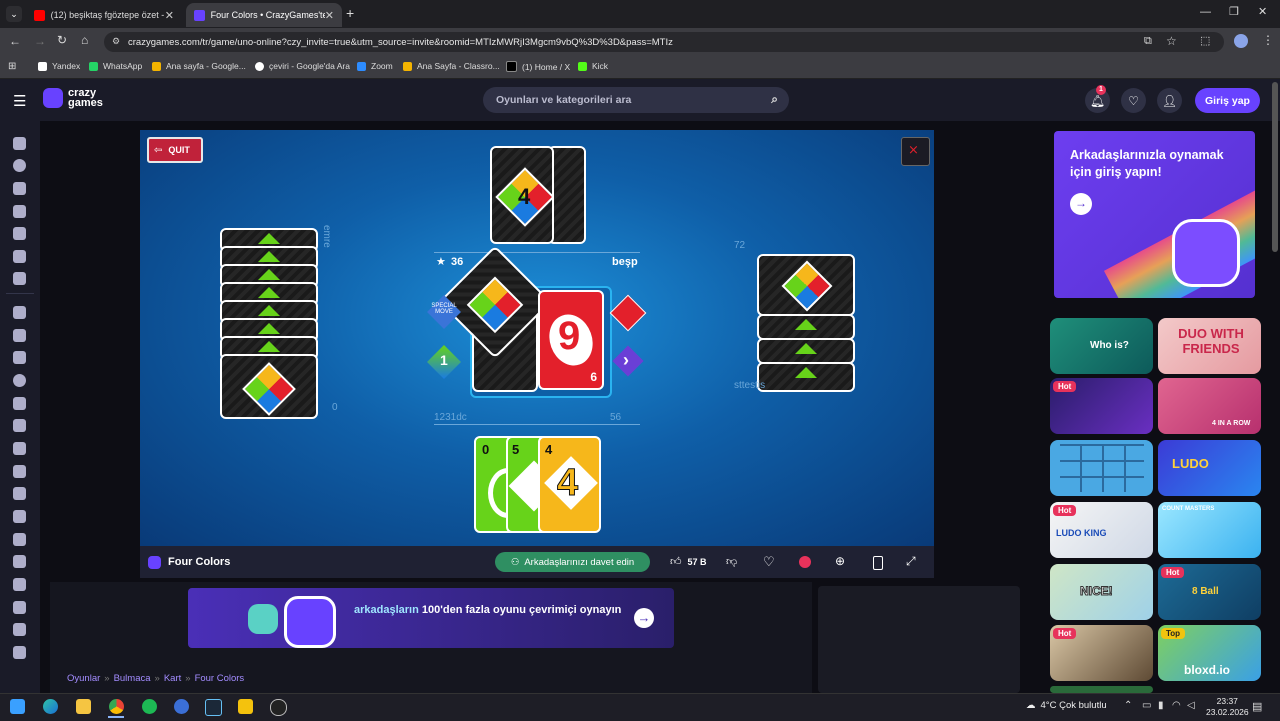 This screenshot has height=721, width=1280. Describe the element at coordinates (50, 706) in the screenshot. I see `edge-icon` at that location.